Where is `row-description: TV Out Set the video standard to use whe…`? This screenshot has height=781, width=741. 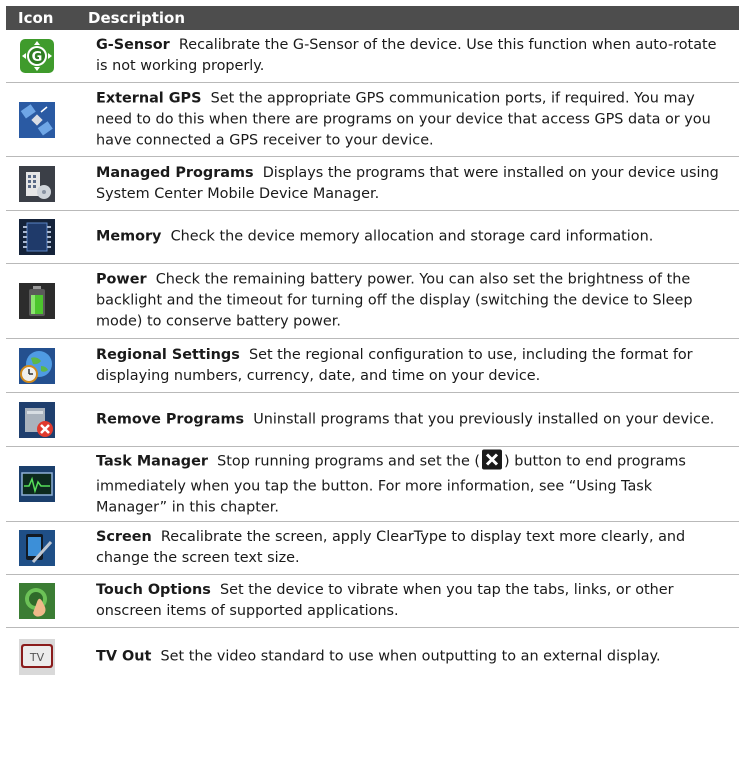 row-description: TV Out Set the video standard to use whe… is located at coordinates (410, 657).